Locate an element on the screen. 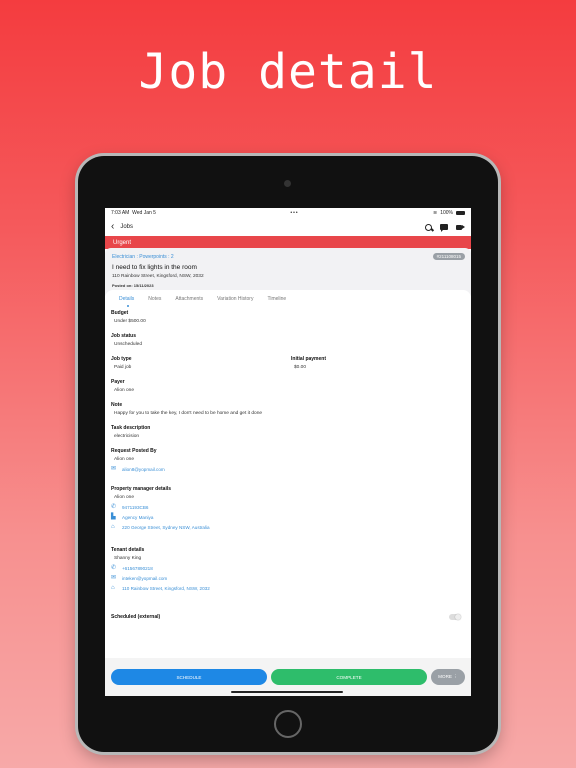  budget-field: Budget Under $500.00 is located at coordinates (128, 317).